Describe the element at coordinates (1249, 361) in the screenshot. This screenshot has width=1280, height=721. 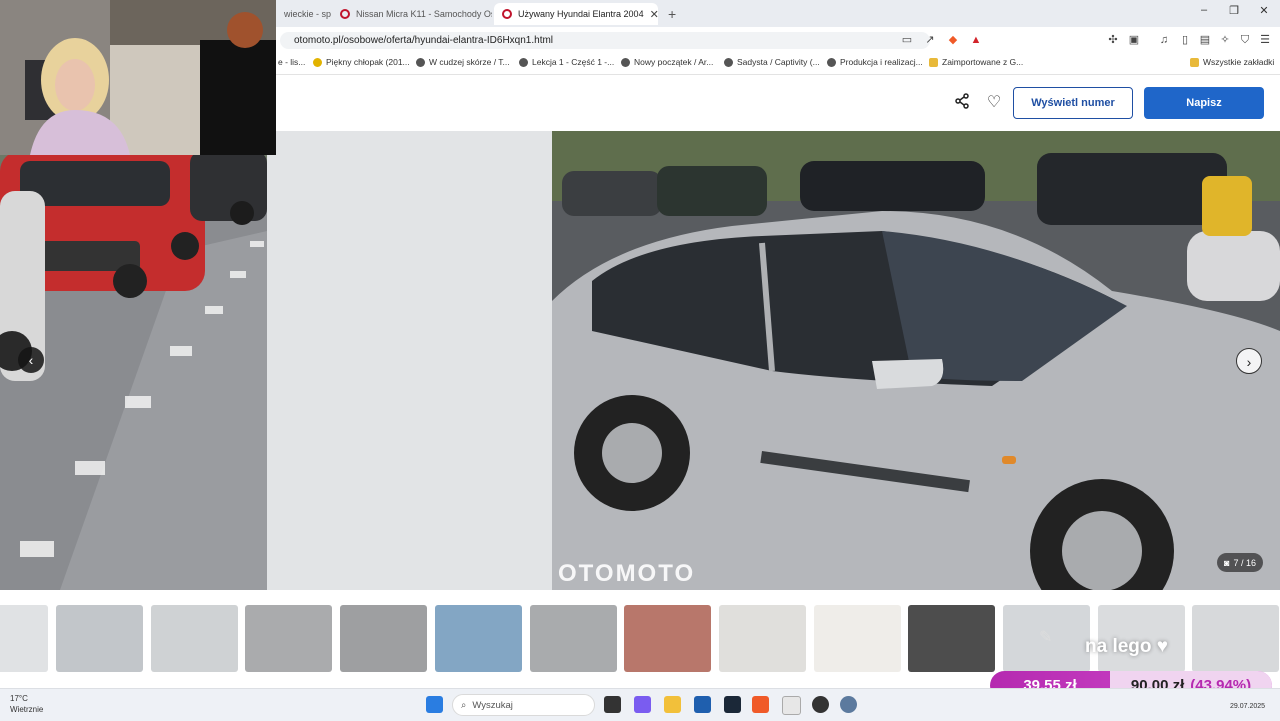
I see `next-photo-button: ›` at that location.